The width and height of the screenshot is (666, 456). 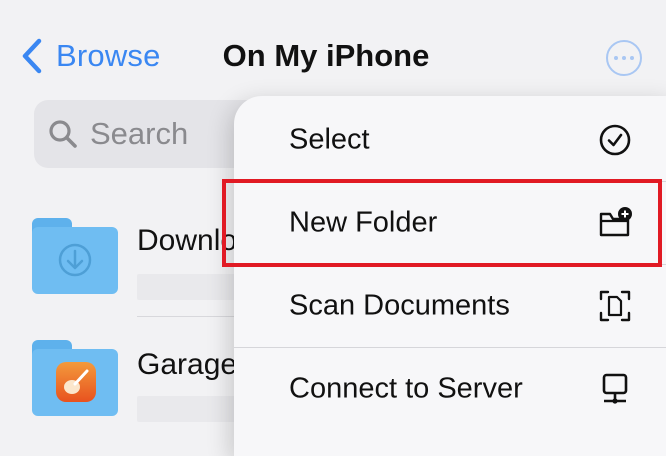 What do you see at coordinates (329, 139) in the screenshot?
I see `menu-item-label: Select` at bounding box center [329, 139].